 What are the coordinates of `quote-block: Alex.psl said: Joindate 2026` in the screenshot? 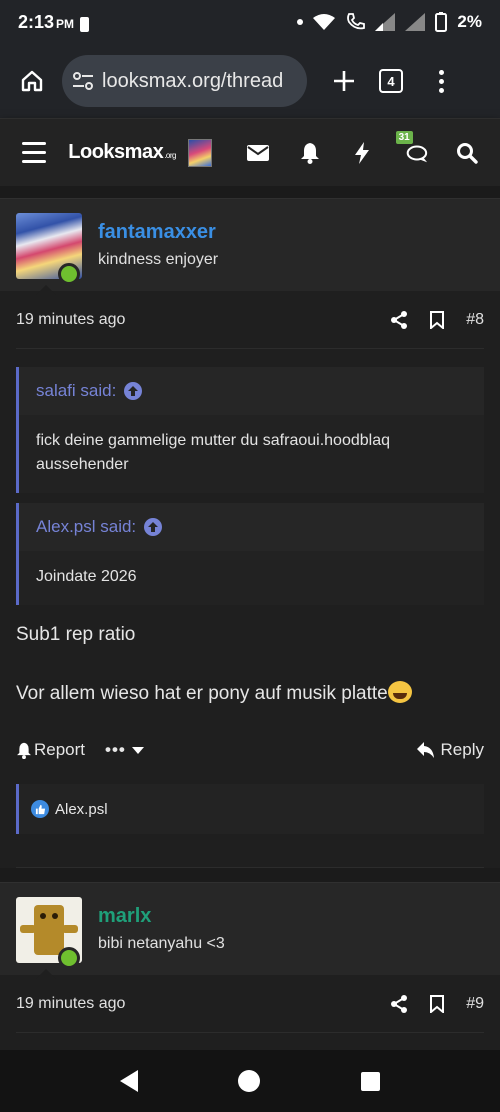 It's located at (250, 554).